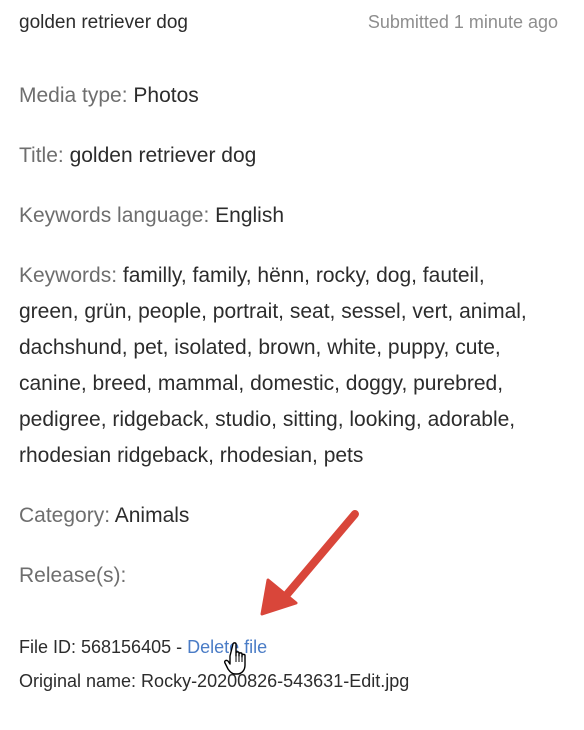 The width and height of the screenshot is (584, 730). Describe the element at coordinates (284, 96) in the screenshot. I see `media-type-field: Media type: Photos` at that location.